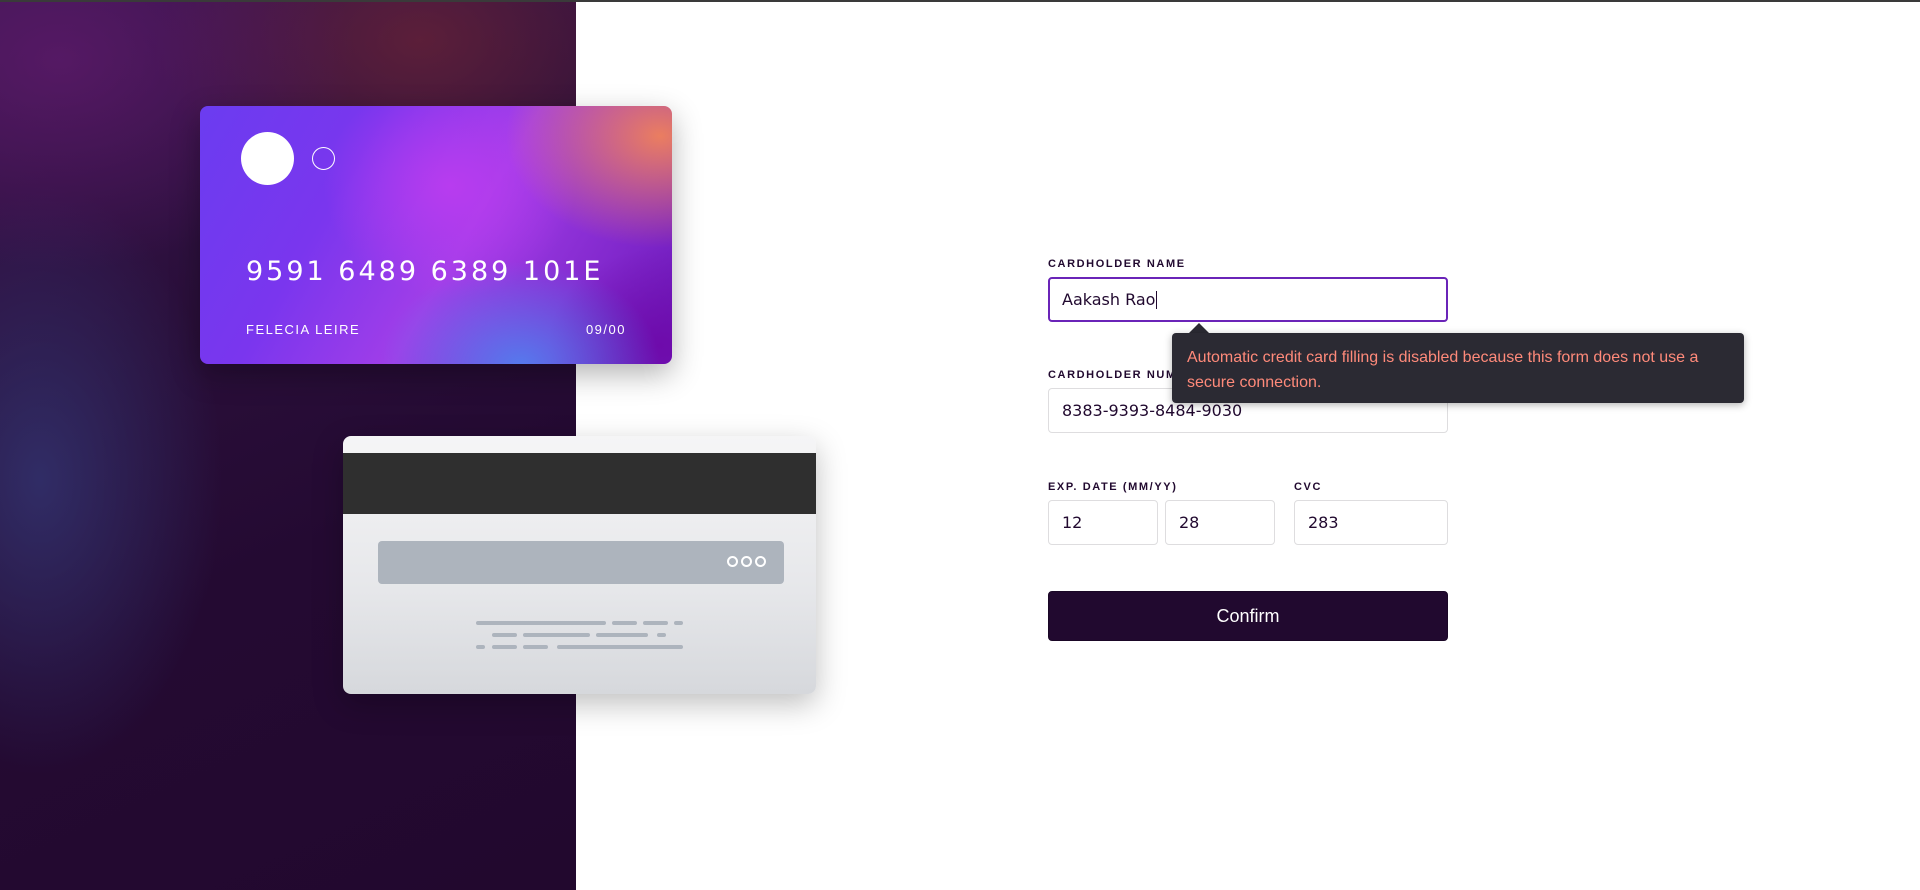 The width and height of the screenshot is (1920, 890). What do you see at coordinates (303, 329) in the screenshot?
I see `card-holder-display: FELECIA LEIRE` at bounding box center [303, 329].